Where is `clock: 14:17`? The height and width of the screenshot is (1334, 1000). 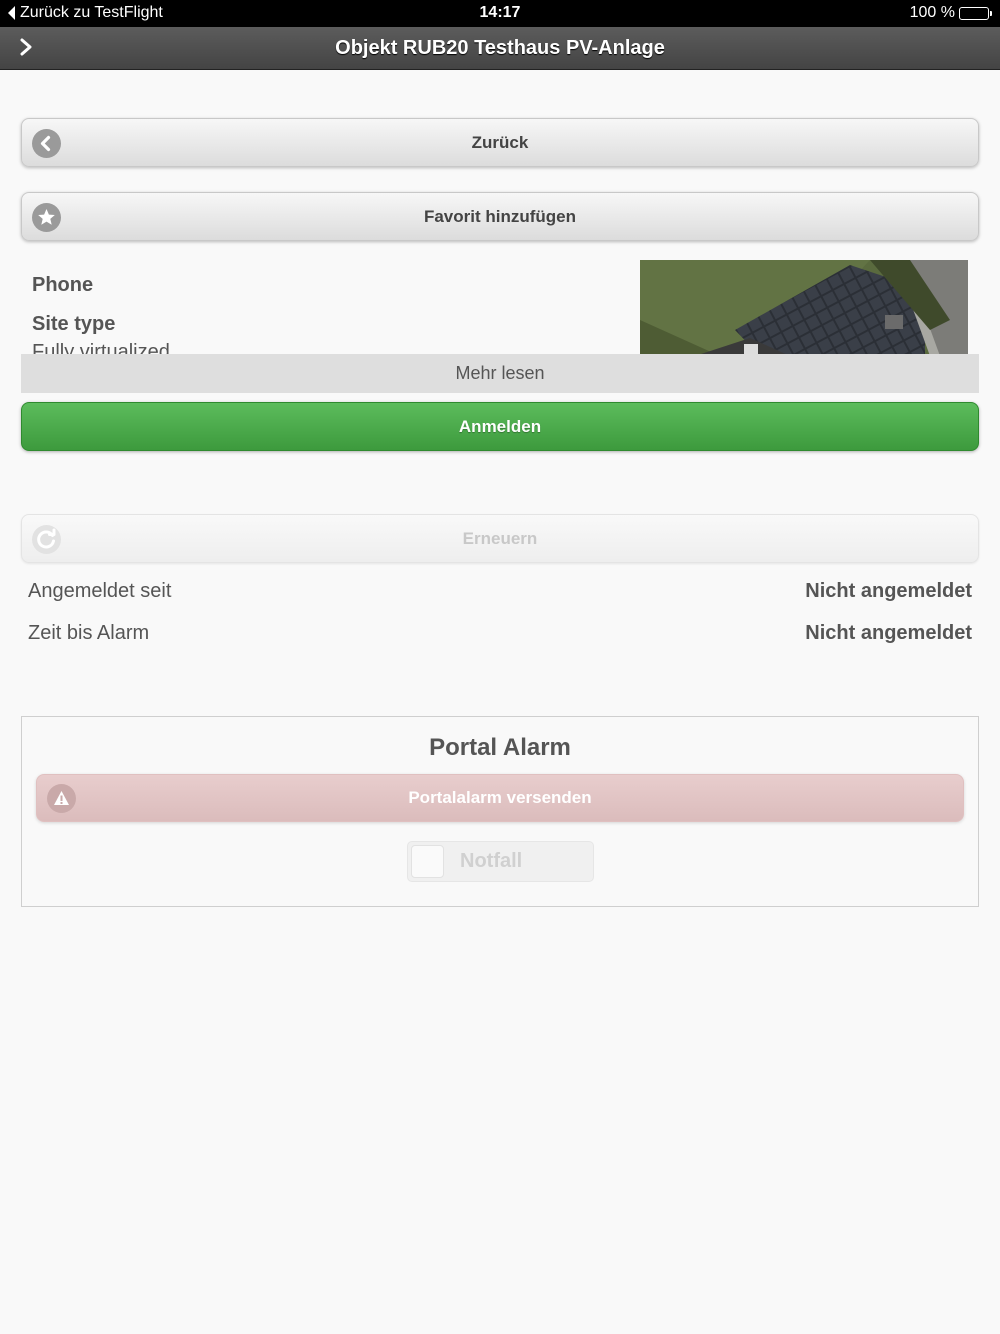 clock: 14:17 is located at coordinates (500, 12).